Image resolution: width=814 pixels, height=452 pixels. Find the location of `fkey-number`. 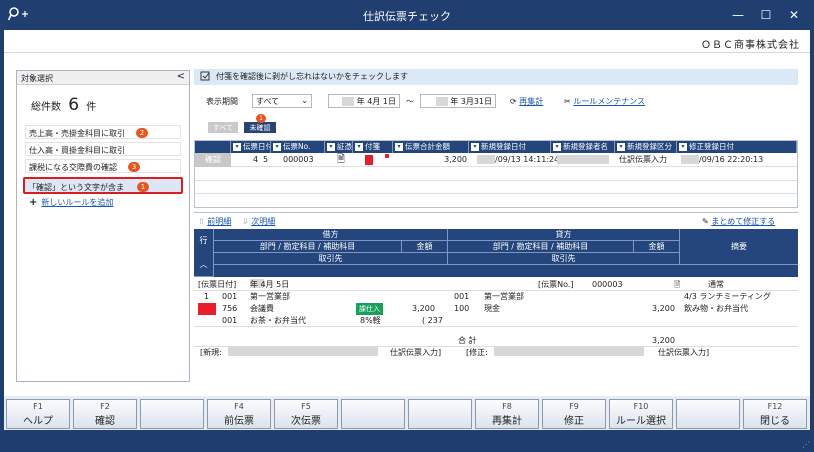

fkey-number is located at coordinates (373, 401).